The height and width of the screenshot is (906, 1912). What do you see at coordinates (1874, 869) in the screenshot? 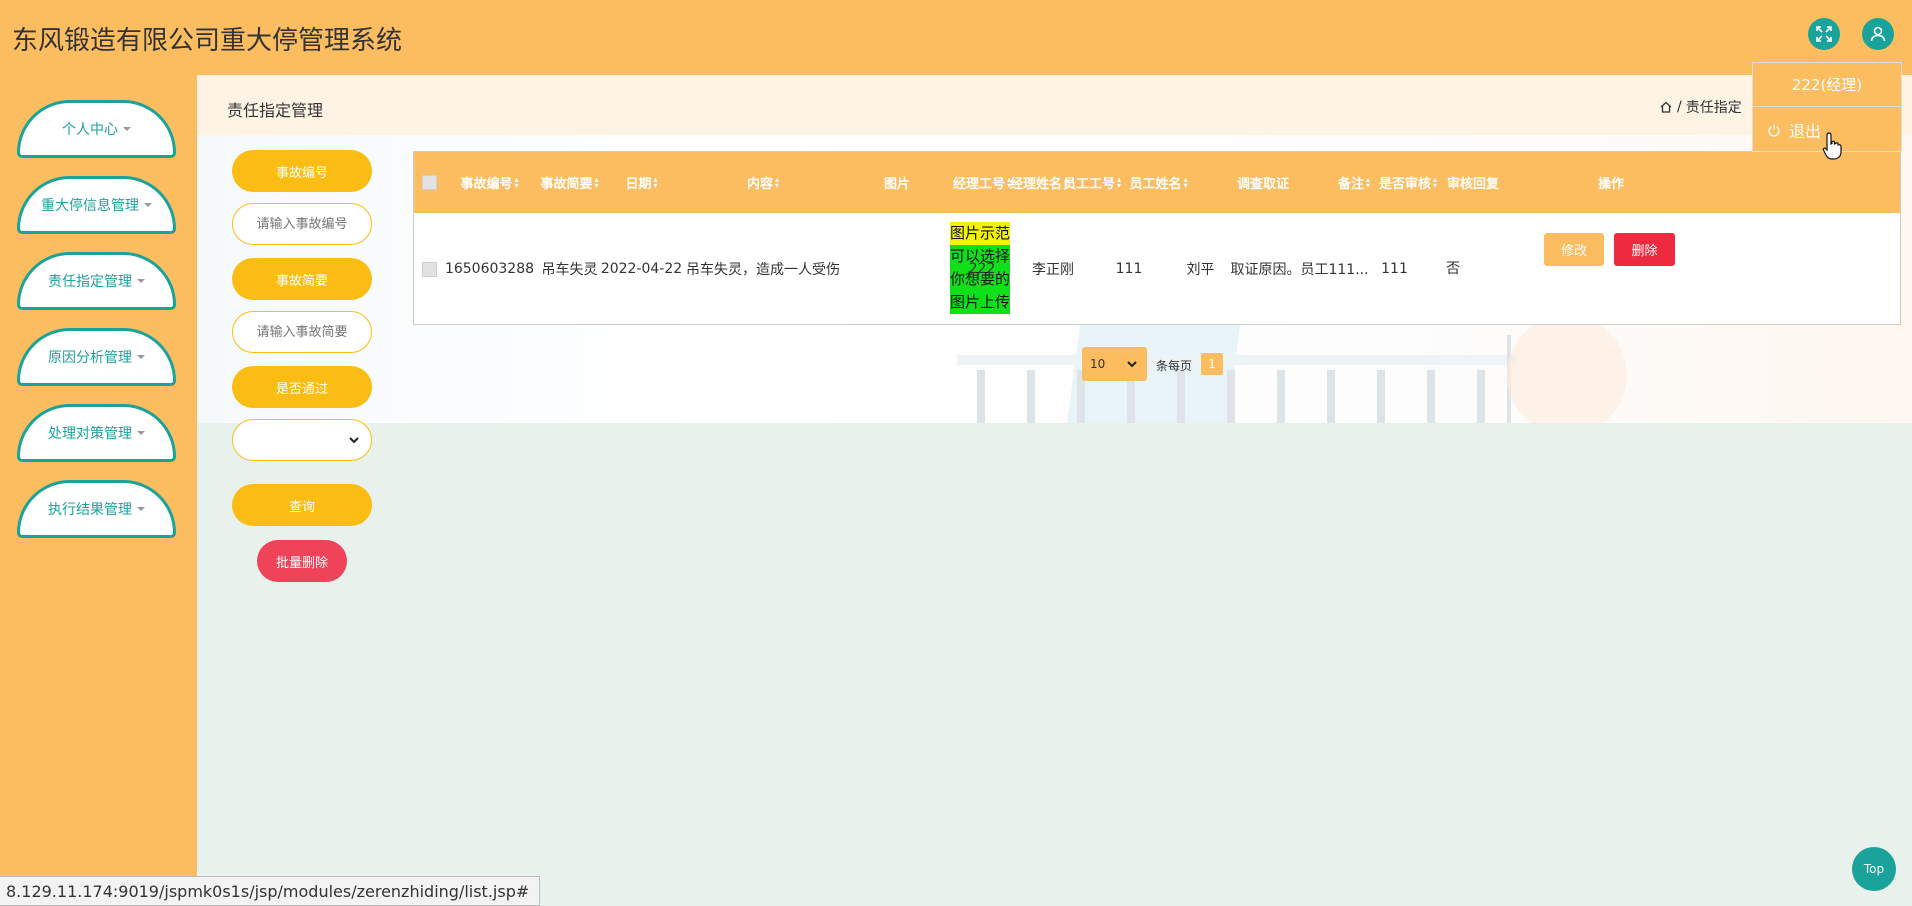
I see `back-to-top-button: Top` at bounding box center [1874, 869].